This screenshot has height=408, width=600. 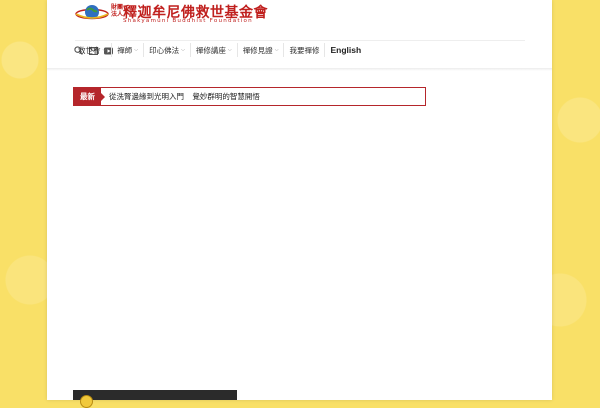 What do you see at coordinates (300, 40) in the screenshot?
I see `header-divider` at bounding box center [300, 40].